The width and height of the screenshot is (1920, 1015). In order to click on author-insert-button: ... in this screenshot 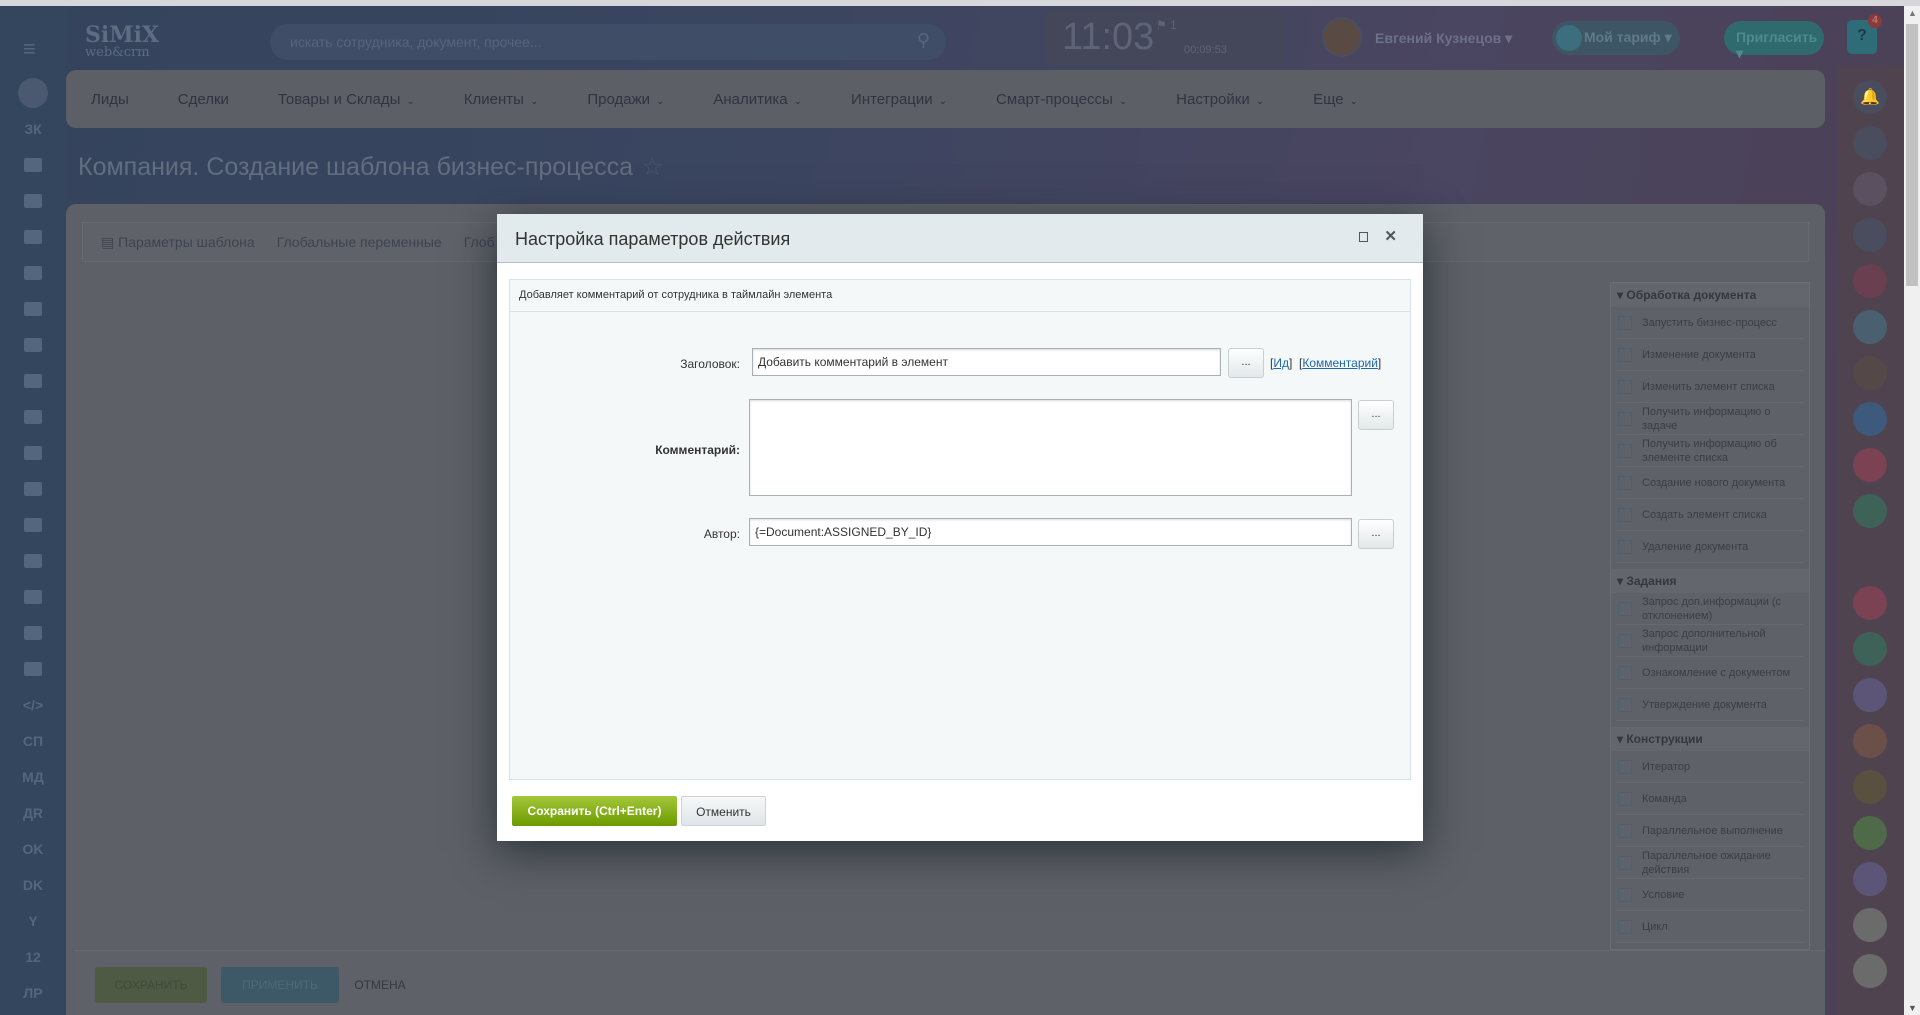, I will do `click(1376, 534)`.